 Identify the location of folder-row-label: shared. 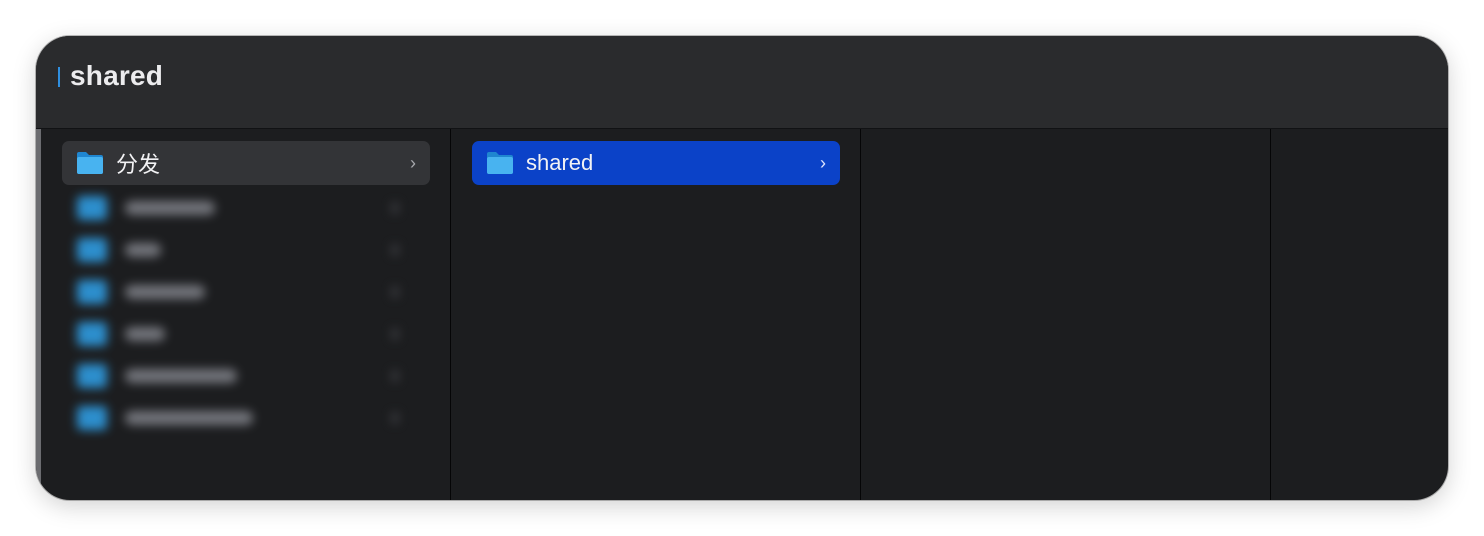
(560, 162).